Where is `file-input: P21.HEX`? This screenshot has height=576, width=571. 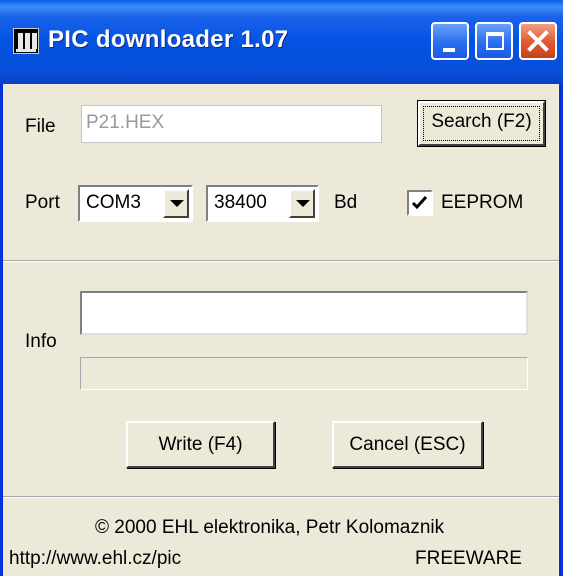
file-input: P21.HEX is located at coordinates (231, 124).